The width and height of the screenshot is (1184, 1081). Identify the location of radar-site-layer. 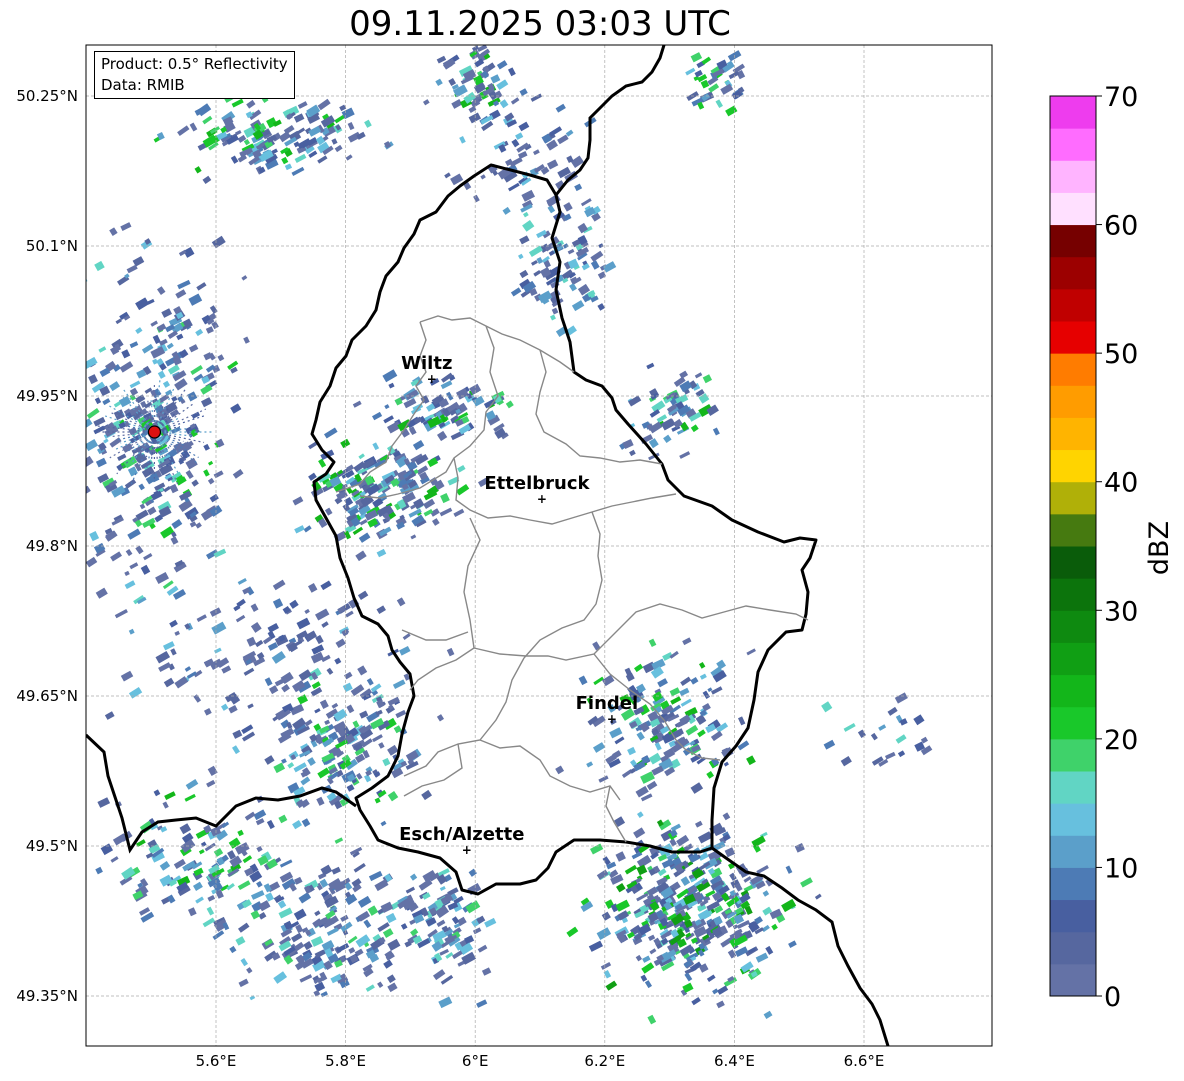
(154, 432).